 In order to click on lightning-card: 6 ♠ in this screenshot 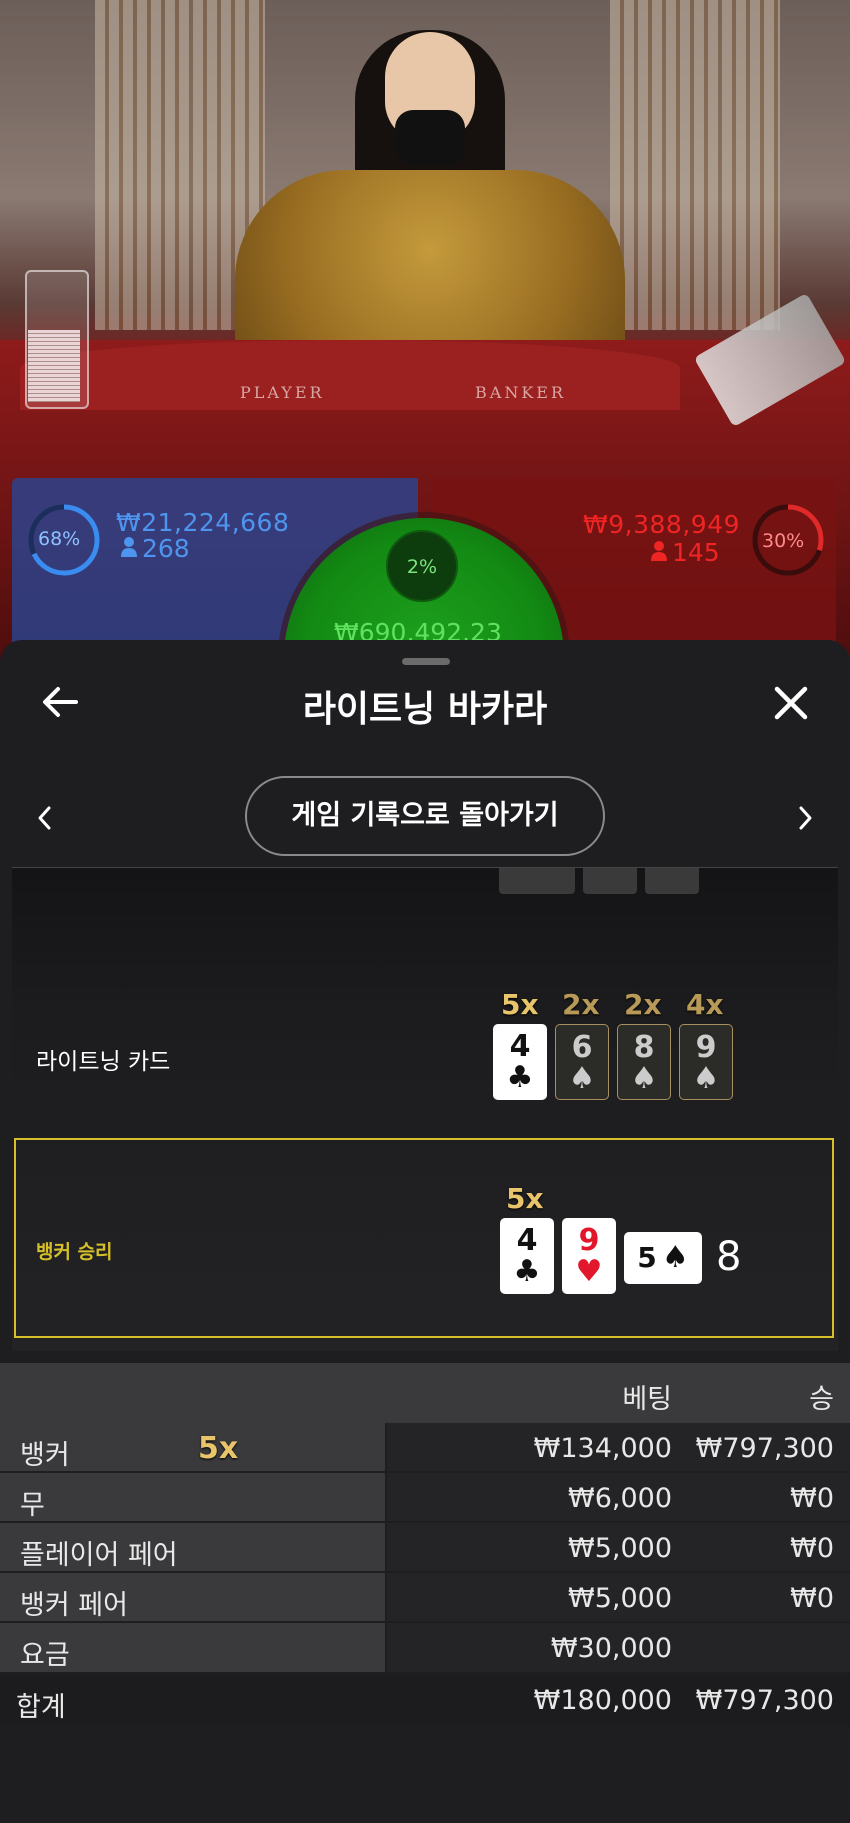, I will do `click(582, 1062)`.